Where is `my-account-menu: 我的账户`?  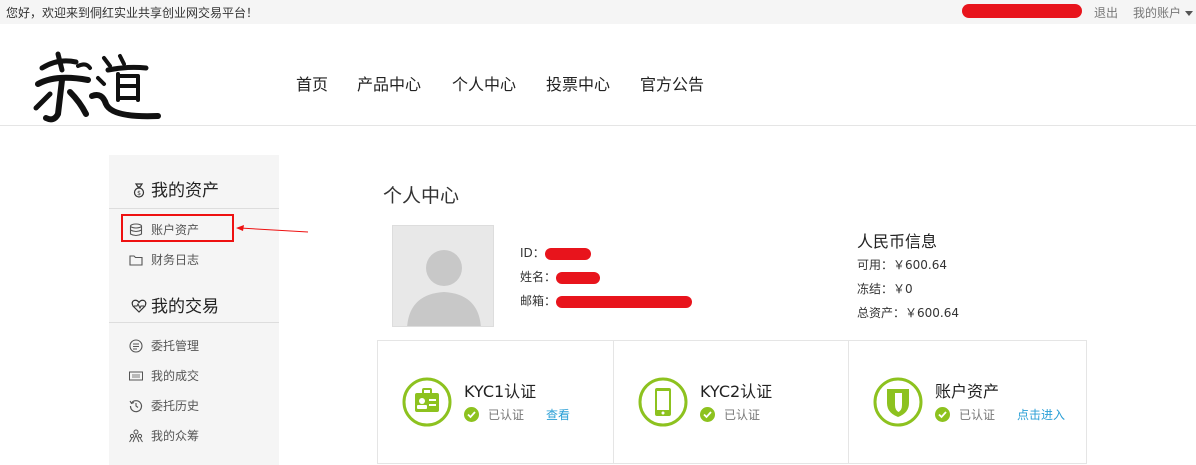
my-account-menu: 我的账户 is located at coordinates (1163, 12).